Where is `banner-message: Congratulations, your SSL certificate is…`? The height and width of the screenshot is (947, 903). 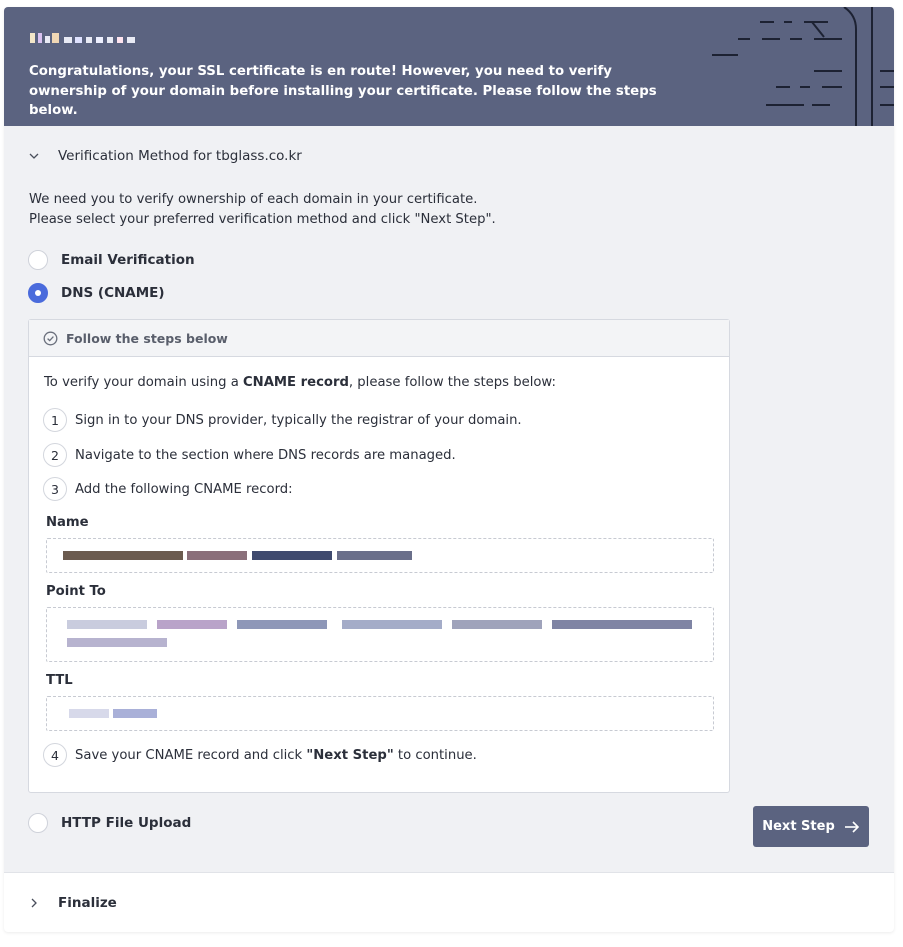
banner-message: Congratulations, your SSL certificate is… is located at coordinates (343, 91).